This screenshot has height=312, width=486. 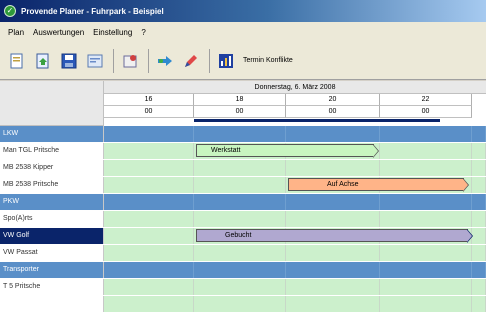 I want to click on resource-row-partial, so click(x=243, y=304).